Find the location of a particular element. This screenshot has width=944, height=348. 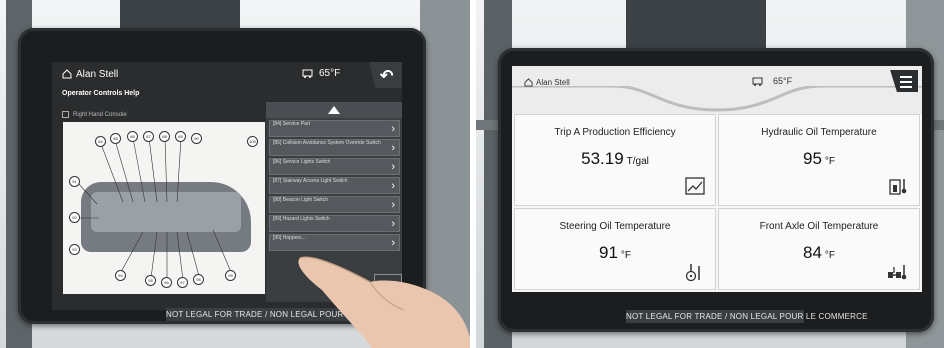

diagram-callout: 91 is located at coordinates (74, 181).